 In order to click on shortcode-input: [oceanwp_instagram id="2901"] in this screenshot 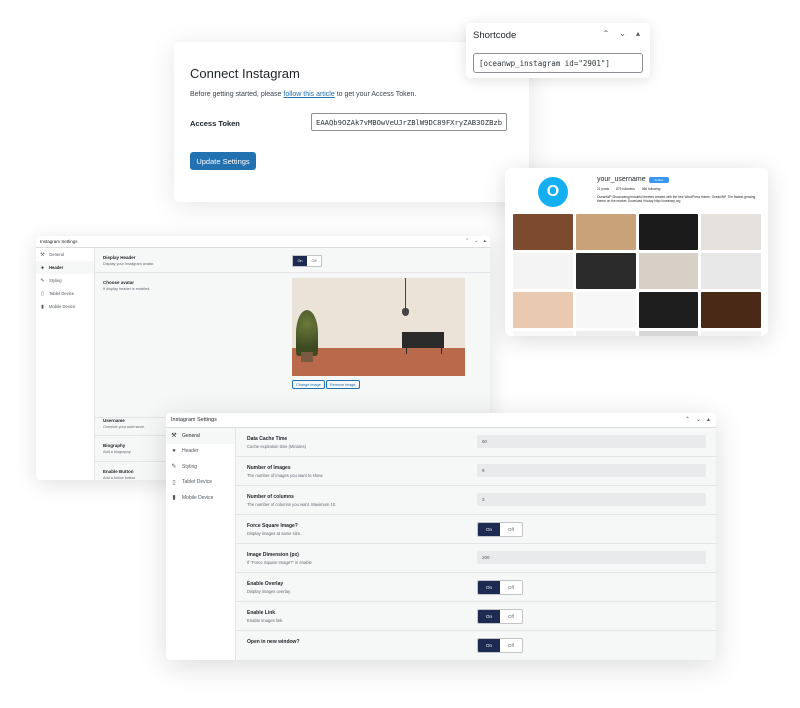, I will do `click(558, 63)`.